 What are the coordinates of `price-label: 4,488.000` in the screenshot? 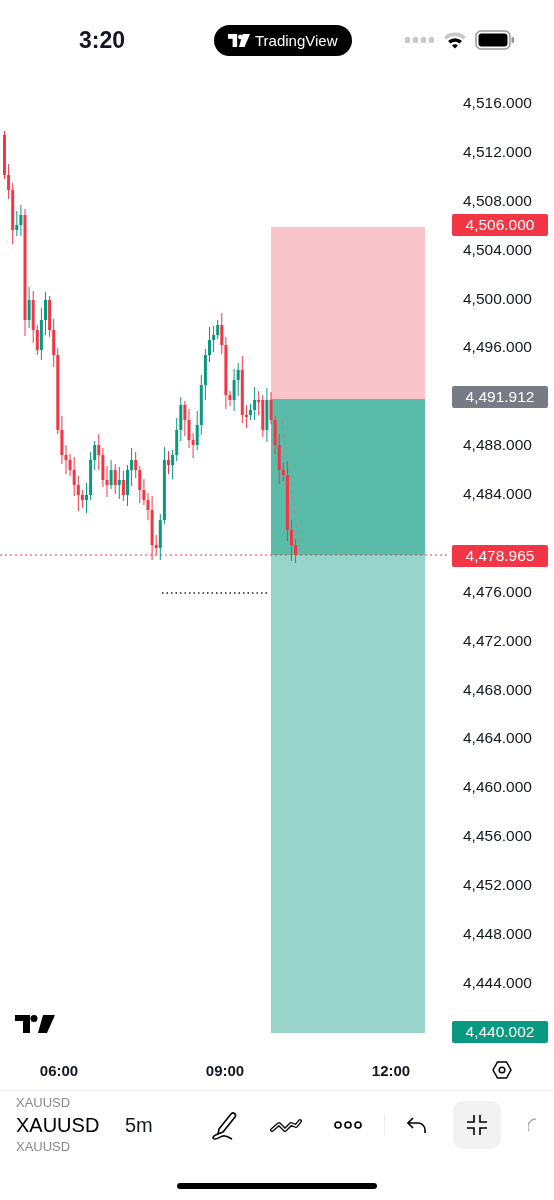 It's located at (497, 445).